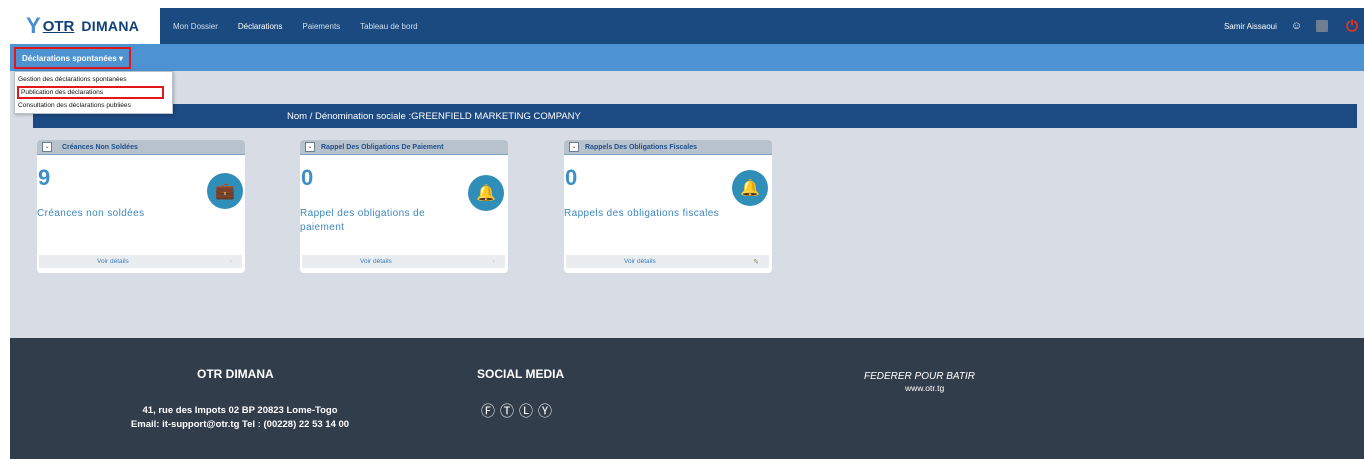 The height and width of the screenshot is (459, 1364). What do you see at coordinates (919, 376) in the screenshot?
I see `footer-motto: FEDERER POUR BATIR` at bounding box center [919, 376].